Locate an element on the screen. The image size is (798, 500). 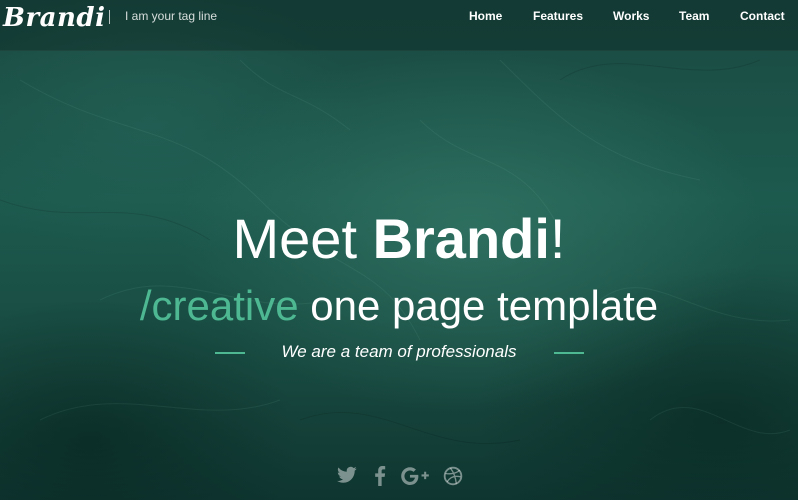
main-nav: Home Features Works Team Contact is located at coordinates (399, 18).